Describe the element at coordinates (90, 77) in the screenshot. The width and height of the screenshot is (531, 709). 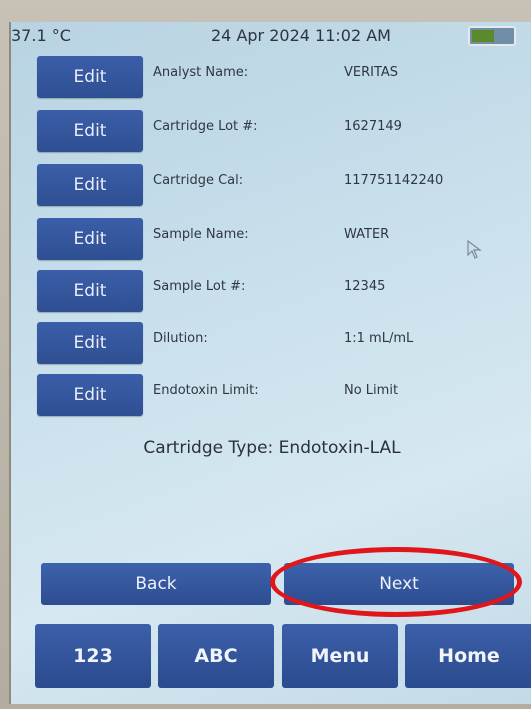
I see `edit-analyst-name-button: Edit` at that location.